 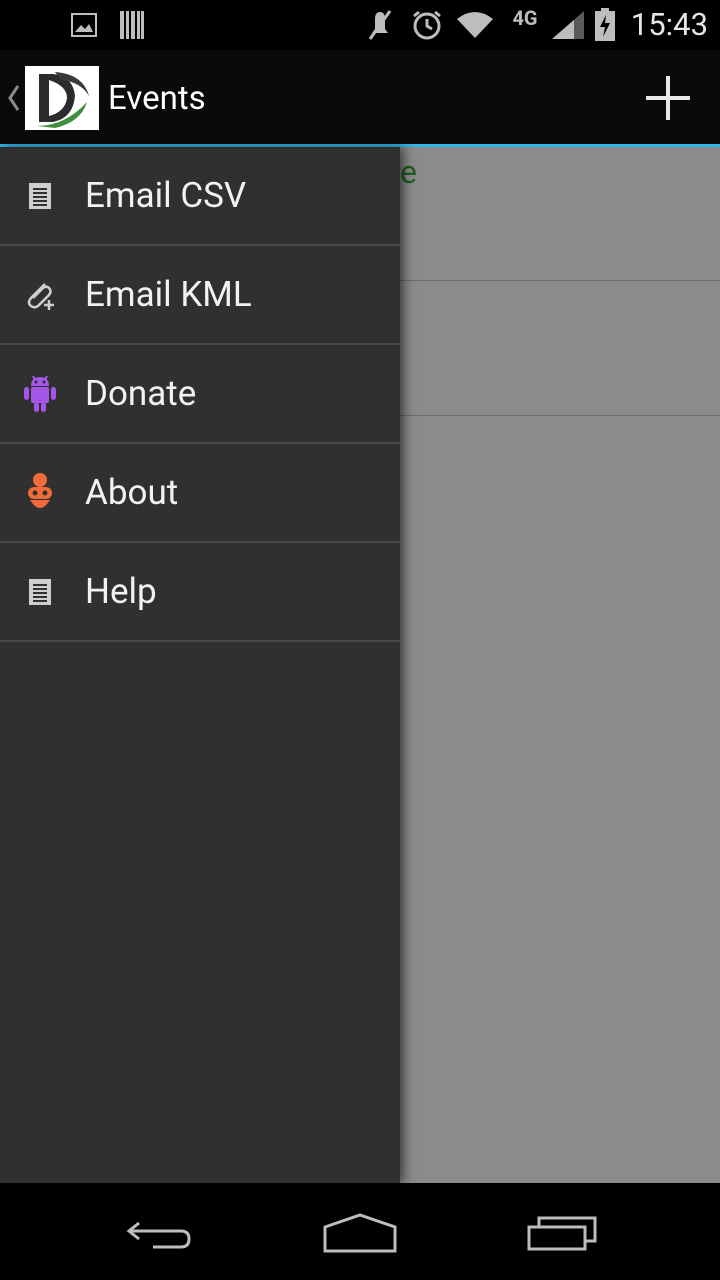 I want to click on back-button, so click(x=160, y=1233).